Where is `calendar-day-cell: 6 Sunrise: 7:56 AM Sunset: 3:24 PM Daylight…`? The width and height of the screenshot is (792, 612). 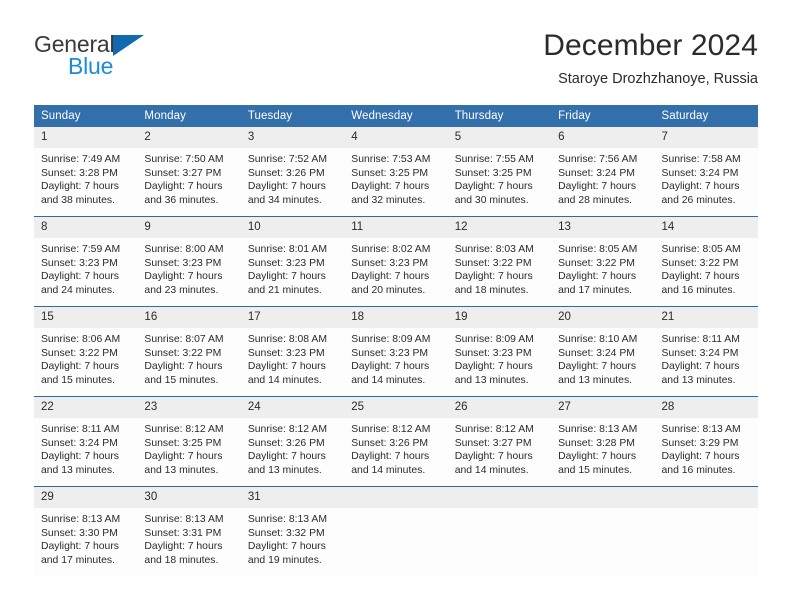 calendar-day-cell: 6 Sunrise: 7:56 AM Sunset: 3:24 PM Daylight… is located at coordinates (603, 172).